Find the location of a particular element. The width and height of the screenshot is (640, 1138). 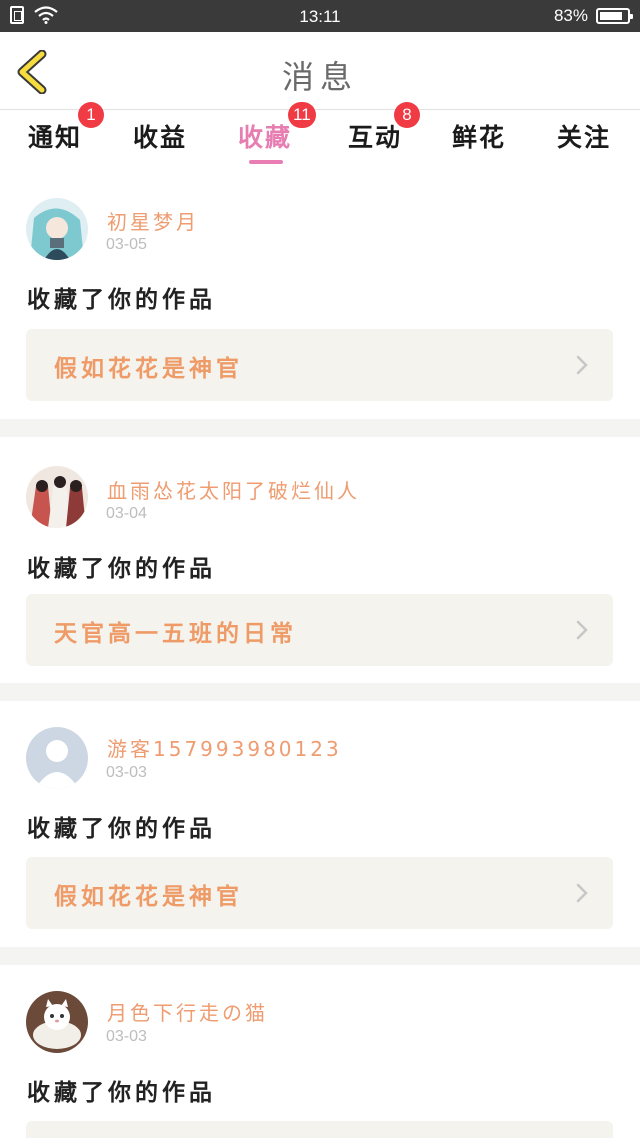

tab-label: 收藏 is located at coordinates (265, 137).